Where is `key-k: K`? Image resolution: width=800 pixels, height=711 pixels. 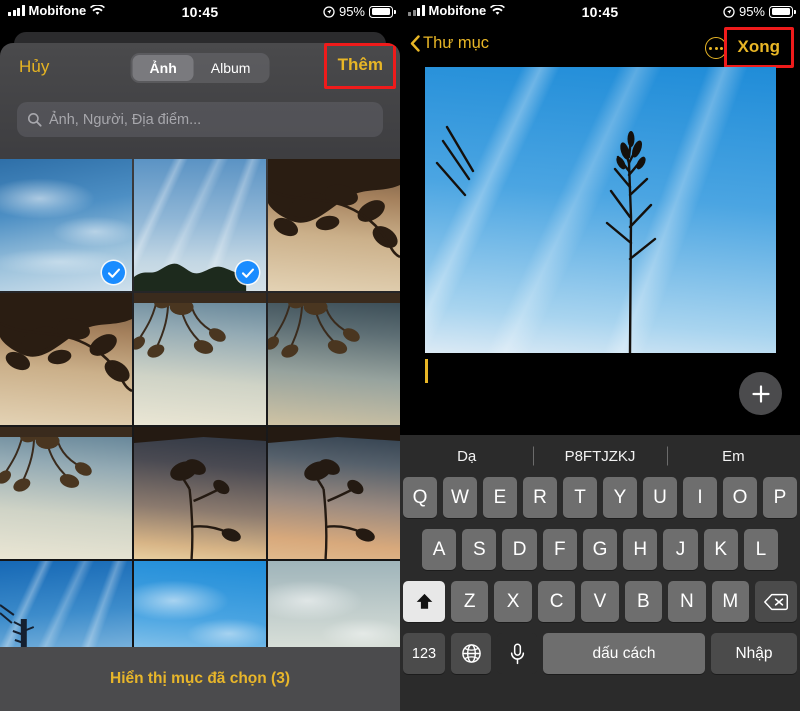
key-k: K is located at coordinates (720, 549).